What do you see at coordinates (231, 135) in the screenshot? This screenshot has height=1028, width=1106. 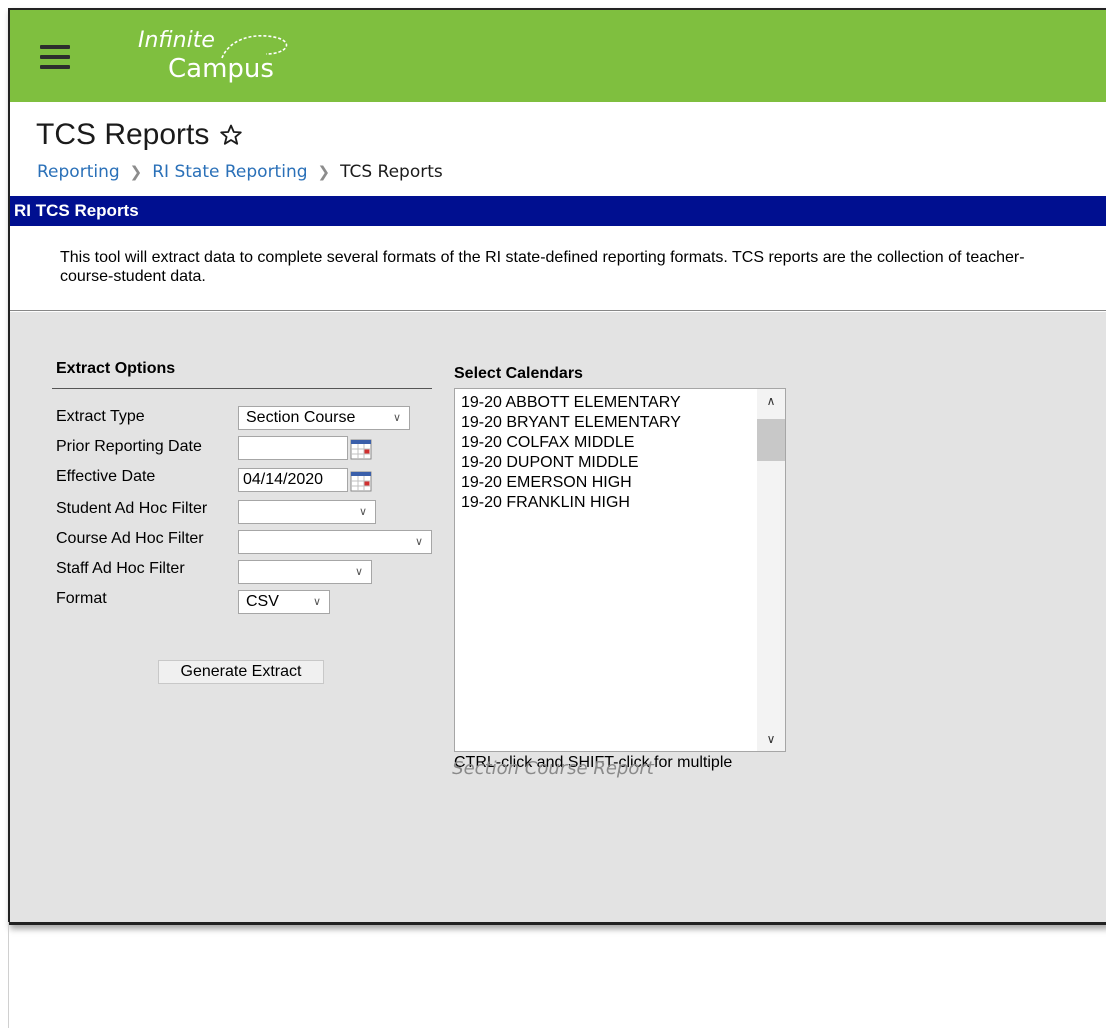 I see `star-icon` at bounding box center [231, 135].